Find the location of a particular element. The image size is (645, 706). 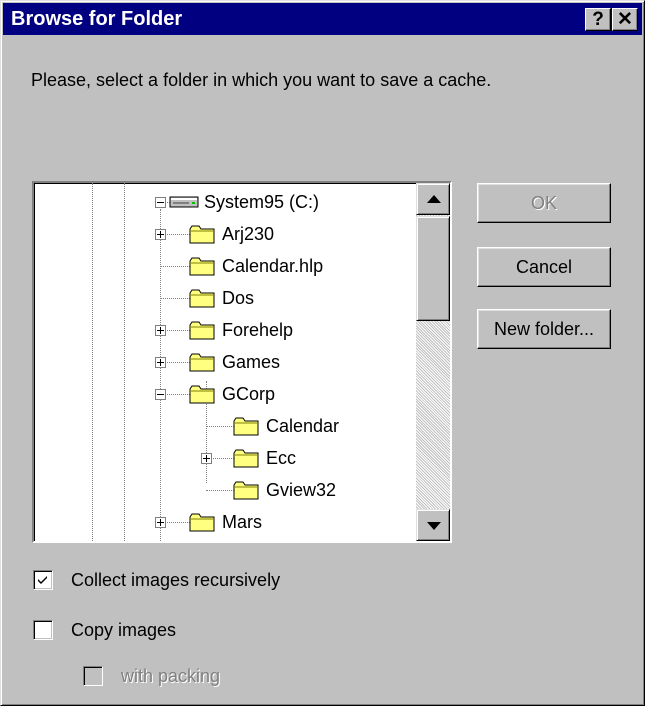

up-arrow-icon is located at coordinates (434, 199).